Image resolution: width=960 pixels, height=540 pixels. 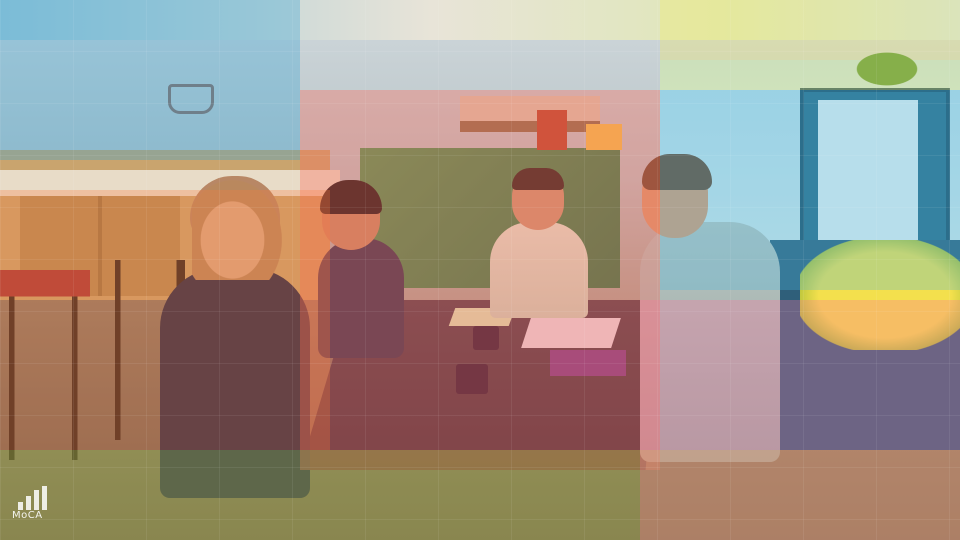 I want to click on channel-watermark: MoCA, so click(x=35, y=506).